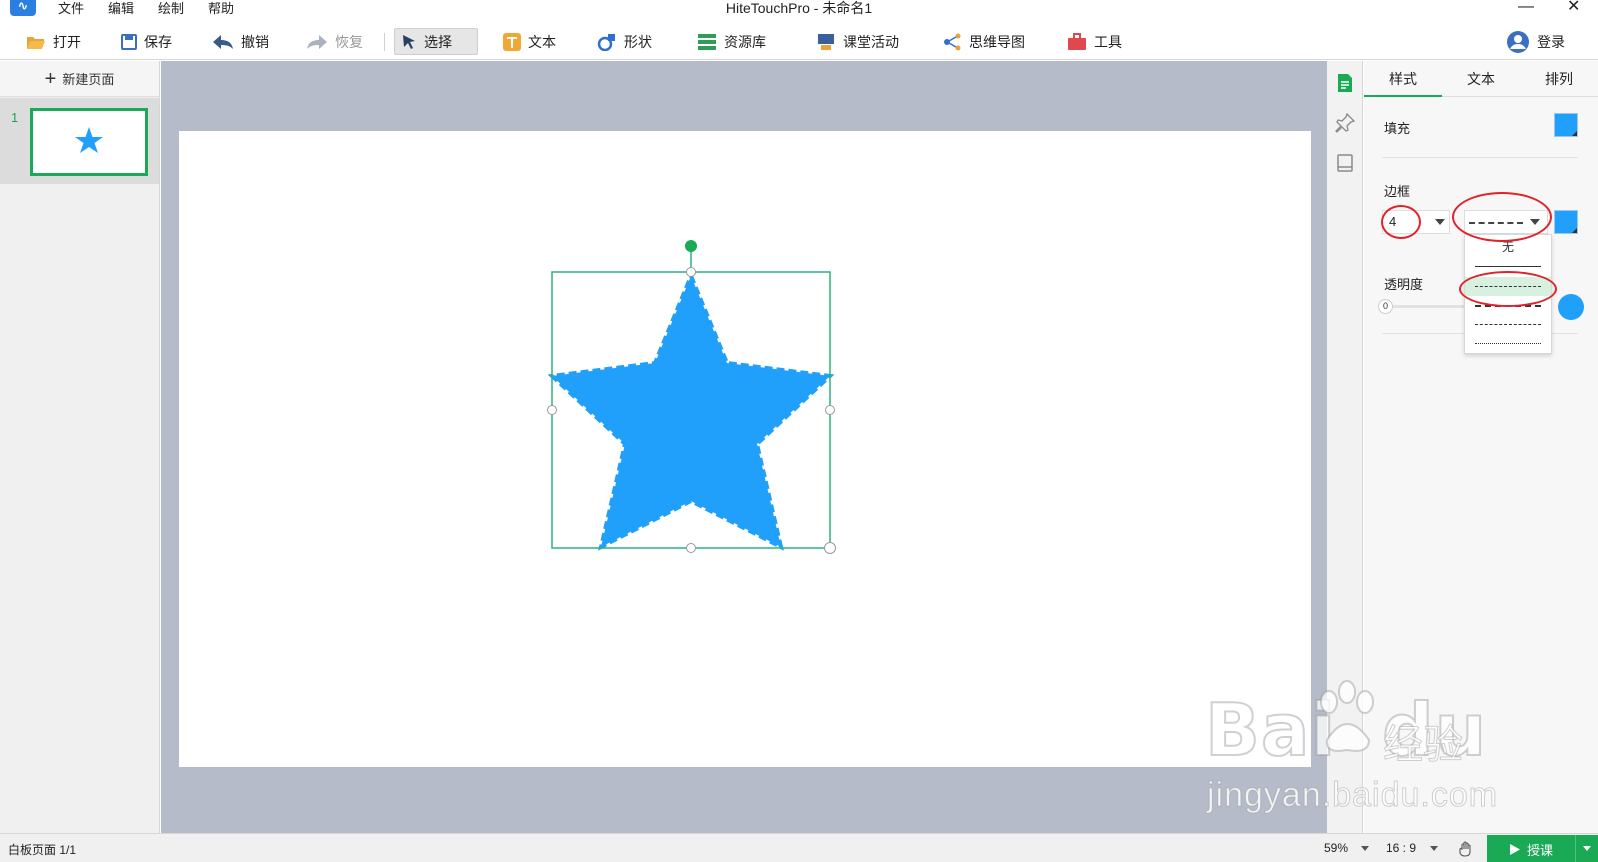  I want to click on text-button: 文本, so click(529, 41).